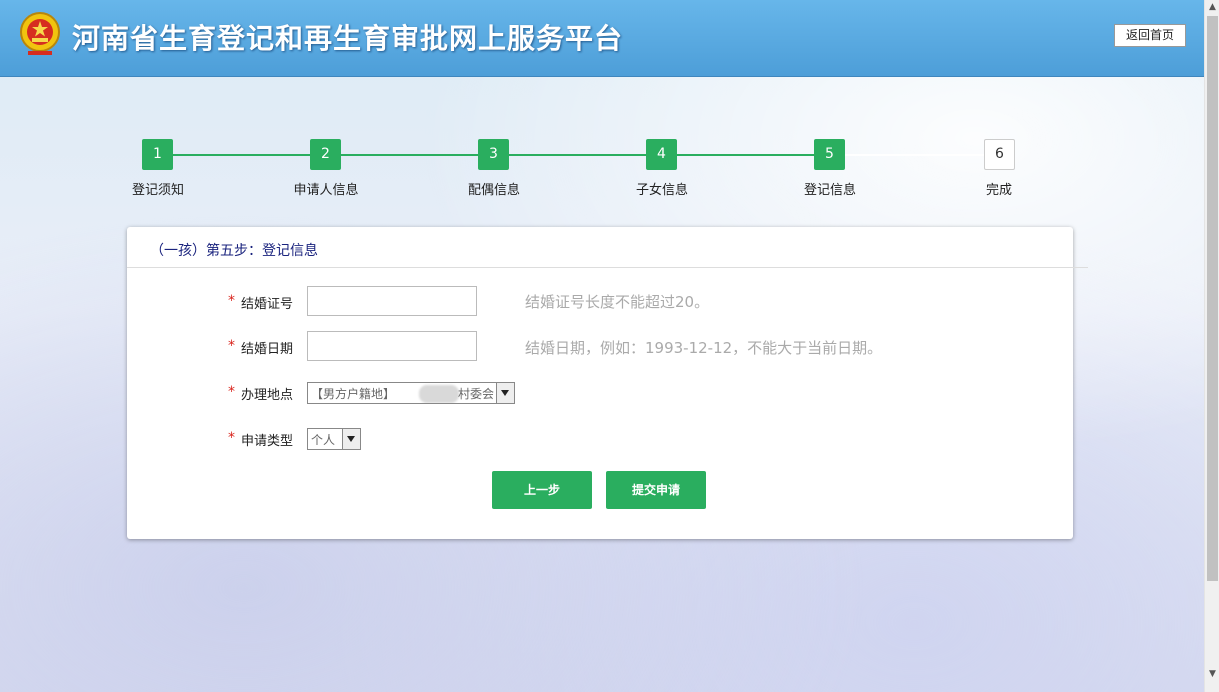 The width and height of the screenshot is (1219, 692). Describe the element at coordinates (1212, 7) in the screenshot. I see `scroll-up-icon: ▲` at that location.